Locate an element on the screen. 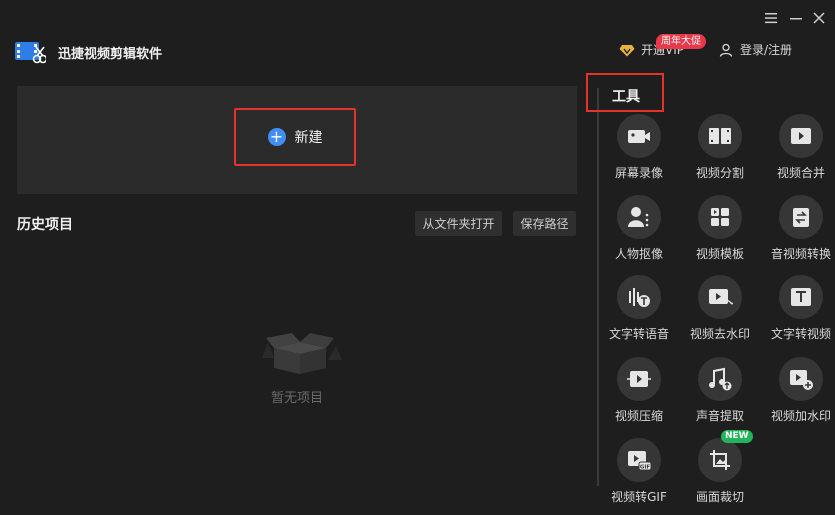 The image size is (835, 515). video-merge-icon is located at coordinates (801, 136).